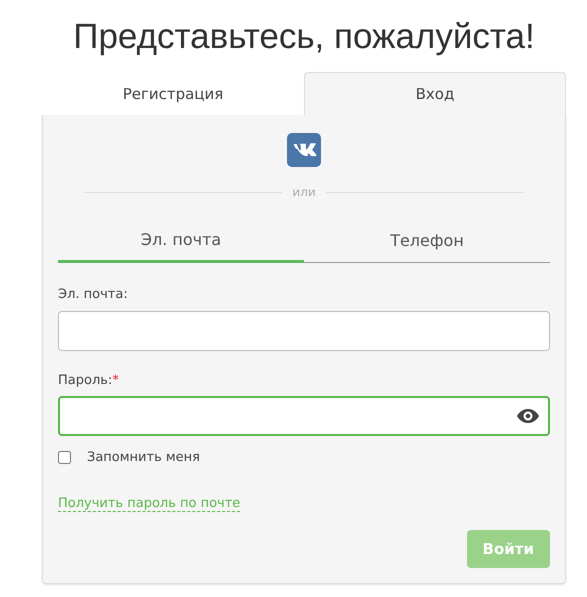 This screenshot has height=597, width=587. Describe the element at coordinates (64, 457) in the screenshot. I see `remember-checkbox` at that location.